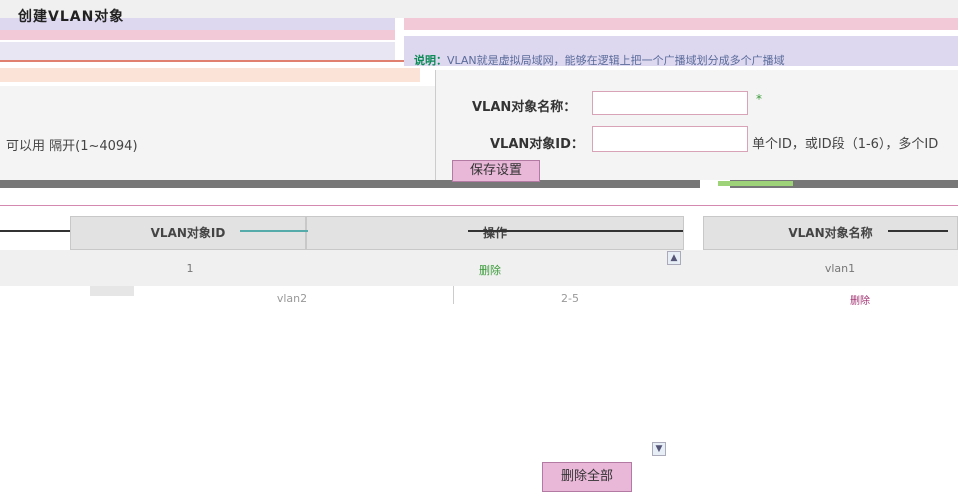 The image size is (958, 497). Describe the element at coordinates (524, 107) in the screenshot. I see `vlan-name-label: VLAN对象名称：` at that location.